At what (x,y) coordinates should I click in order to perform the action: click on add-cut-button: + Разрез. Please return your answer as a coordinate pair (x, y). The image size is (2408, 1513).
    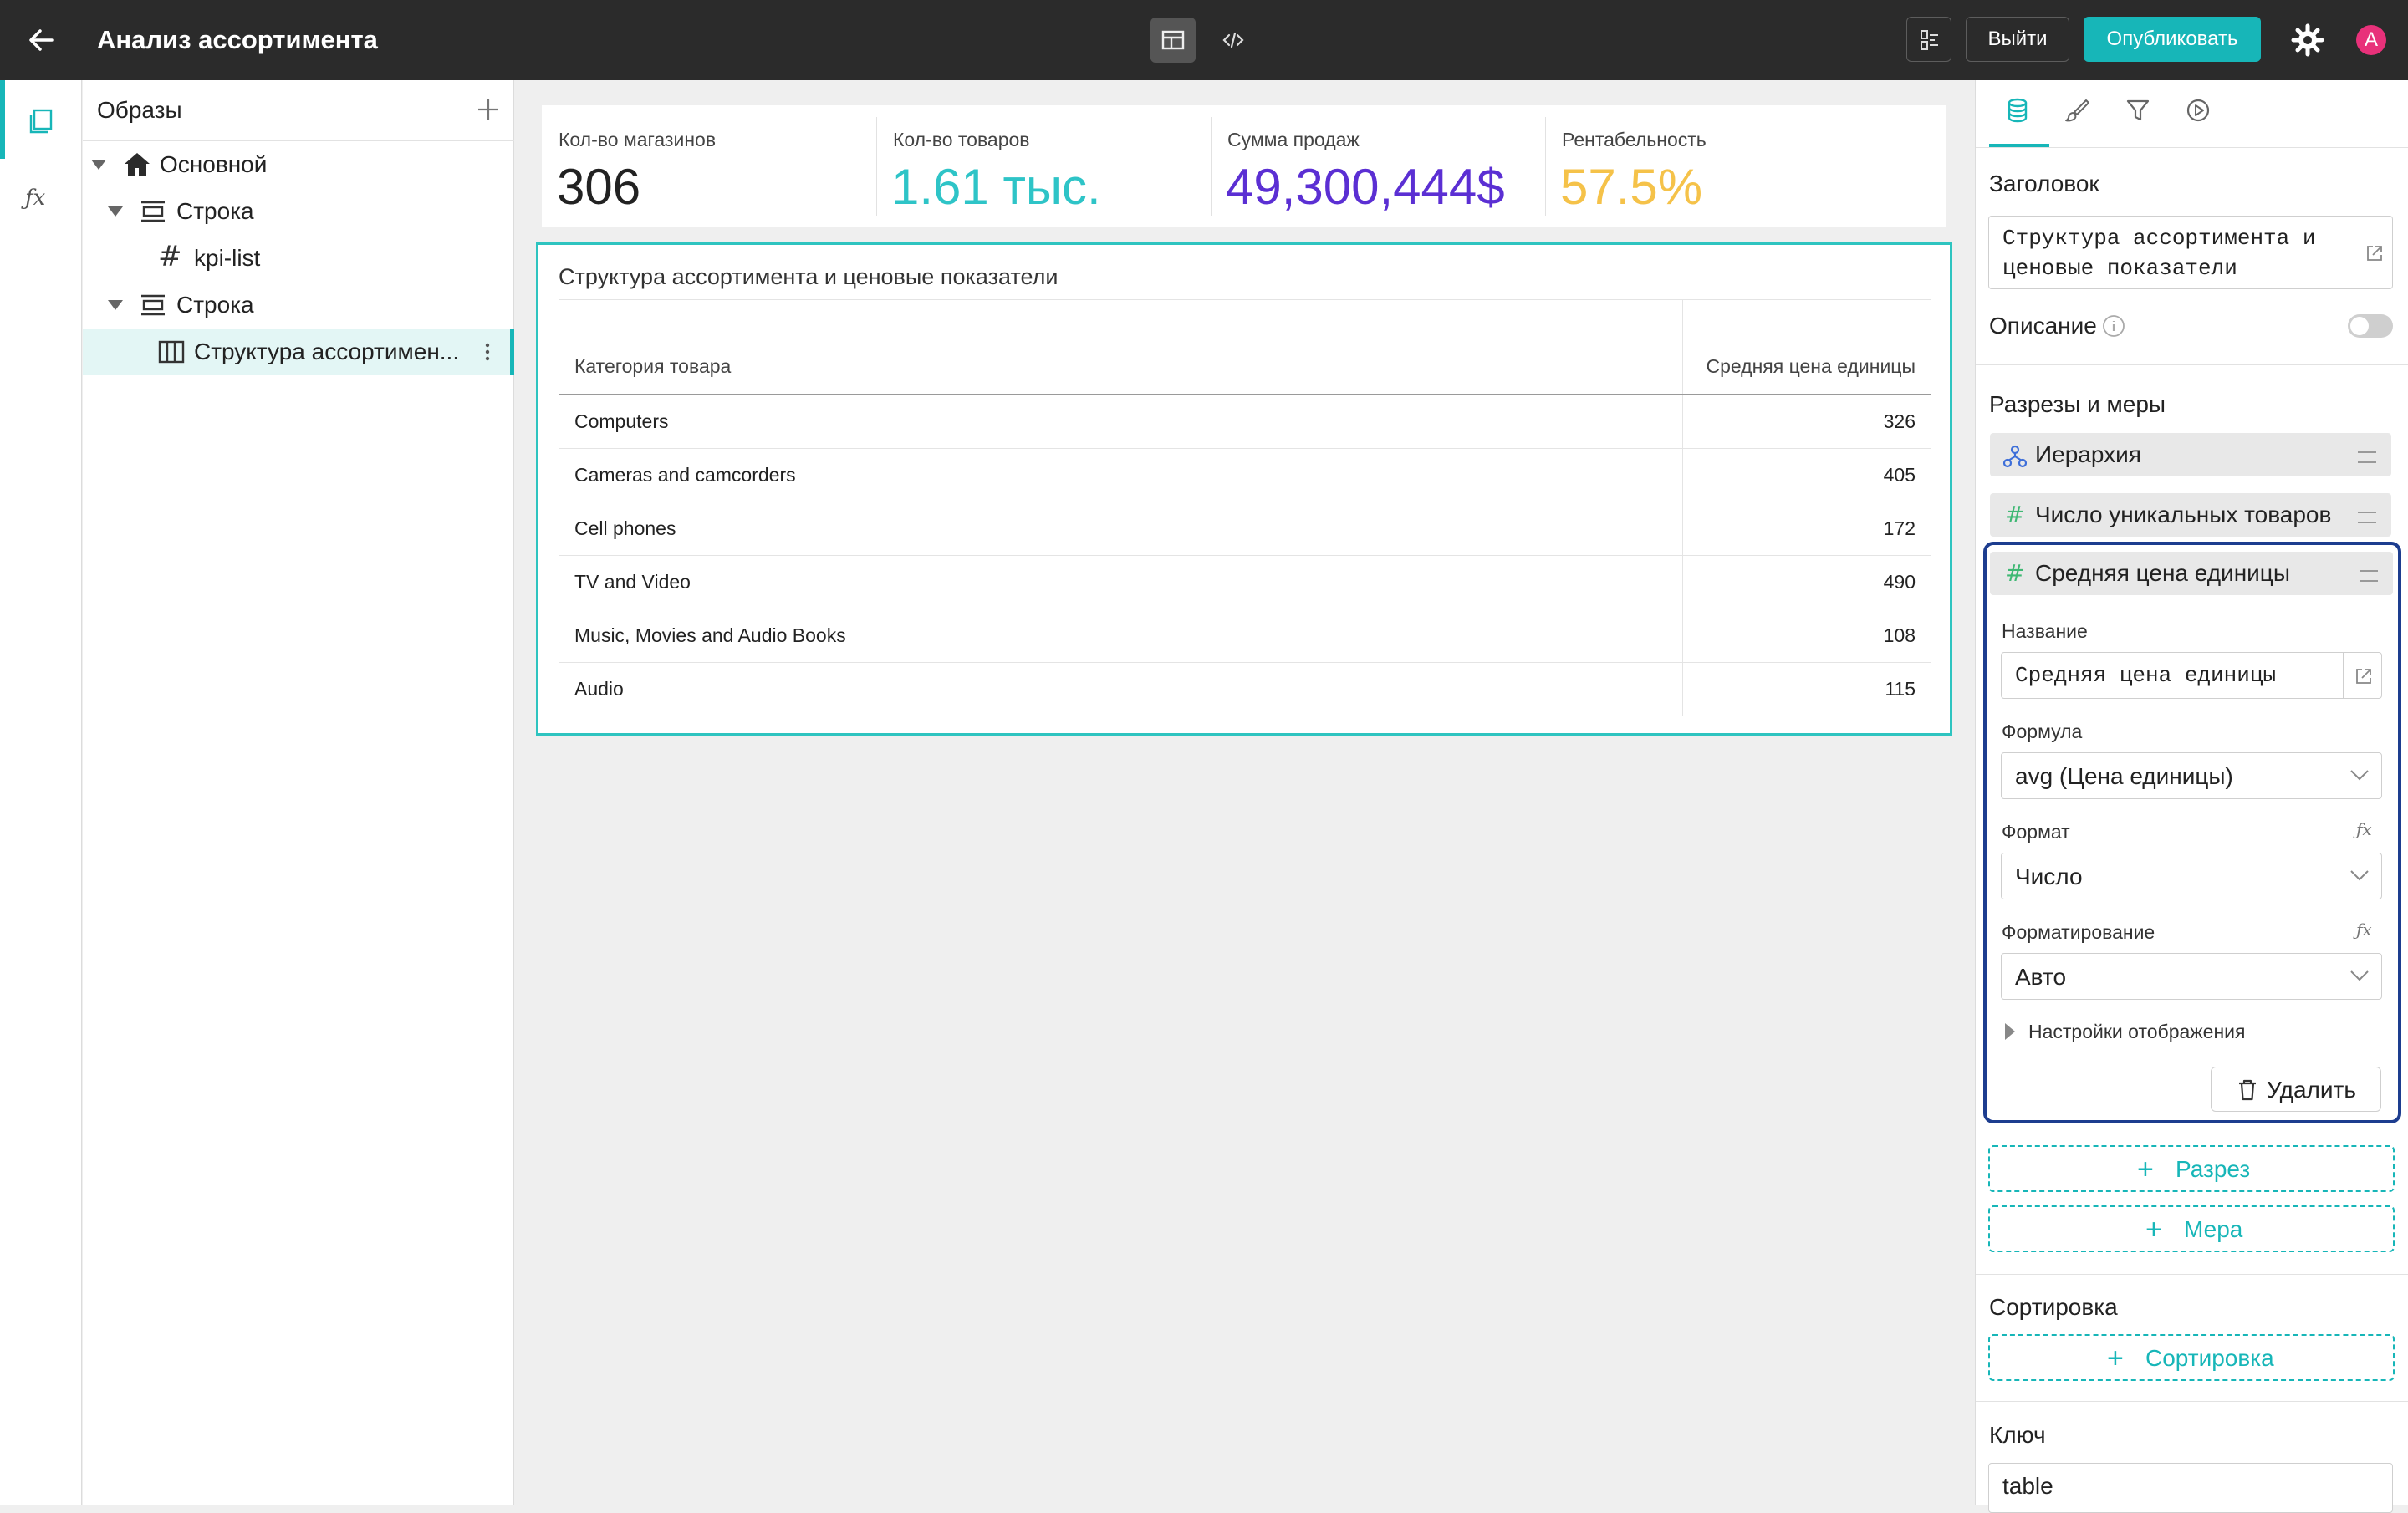
    Looking at the image, I should click on (2192, 1168).